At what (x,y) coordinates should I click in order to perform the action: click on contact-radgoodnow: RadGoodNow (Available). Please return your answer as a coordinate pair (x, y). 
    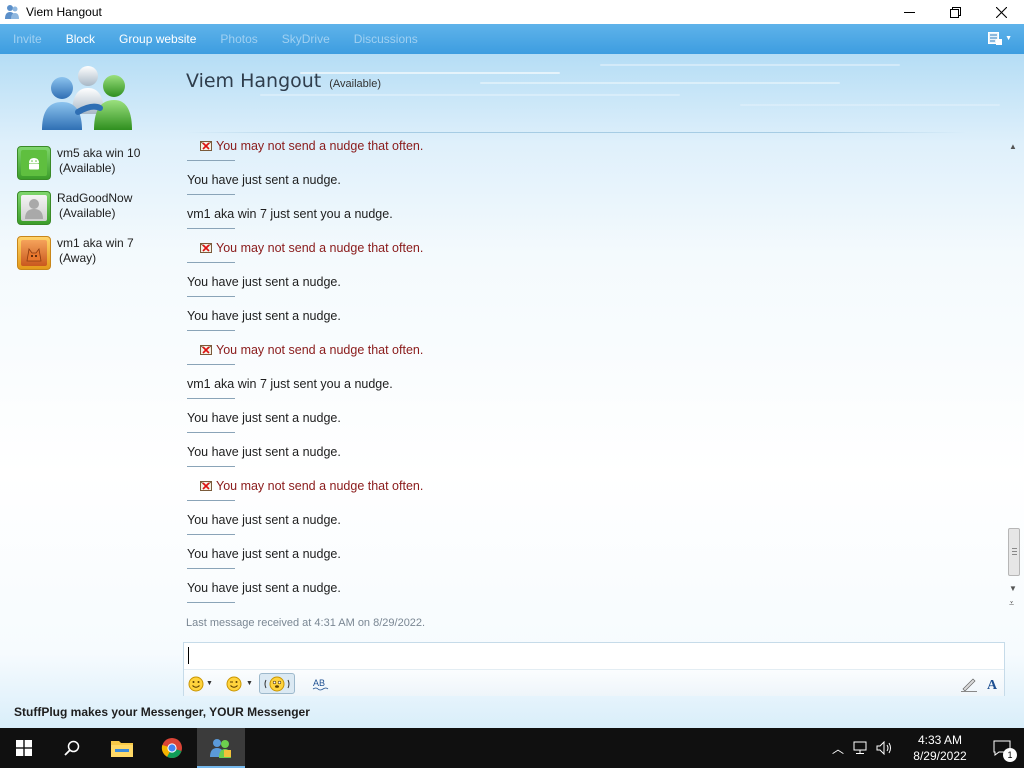
    Looking at the image, I should click on (97, 211).